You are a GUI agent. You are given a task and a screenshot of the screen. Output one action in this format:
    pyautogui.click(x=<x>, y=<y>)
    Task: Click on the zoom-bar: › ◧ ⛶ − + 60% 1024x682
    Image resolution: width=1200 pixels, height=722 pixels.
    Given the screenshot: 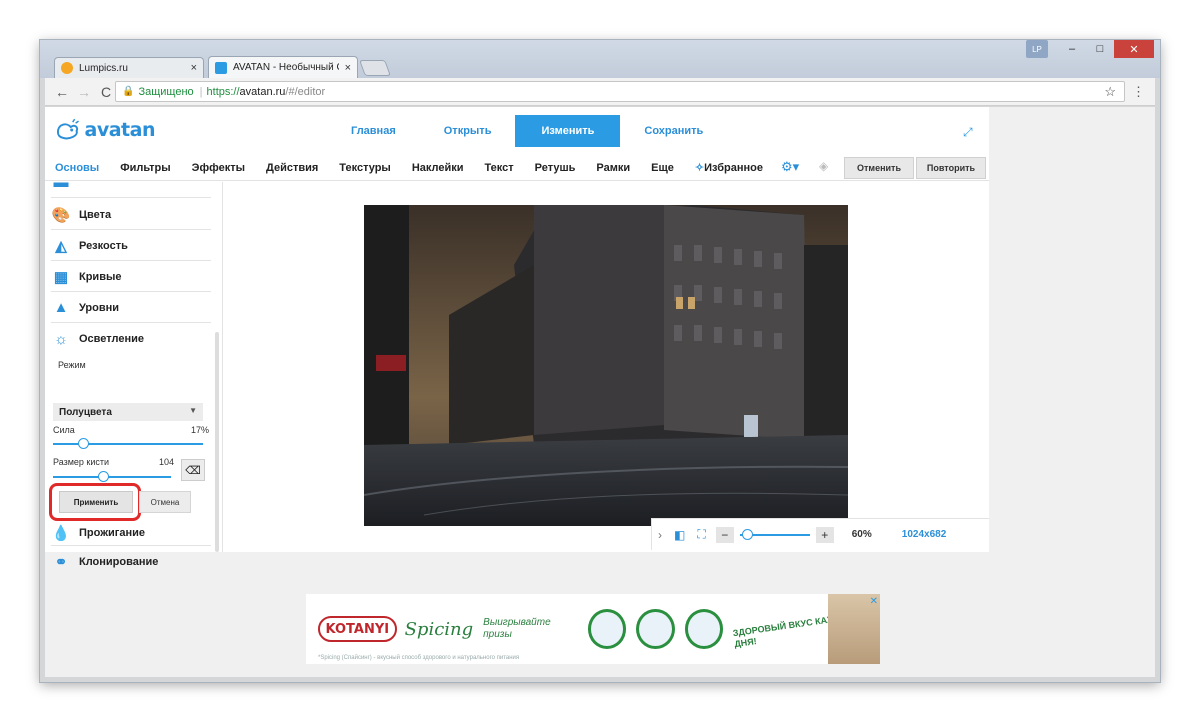 What is the action you would take?
    pyautogui.click(x=820, y=534)
    